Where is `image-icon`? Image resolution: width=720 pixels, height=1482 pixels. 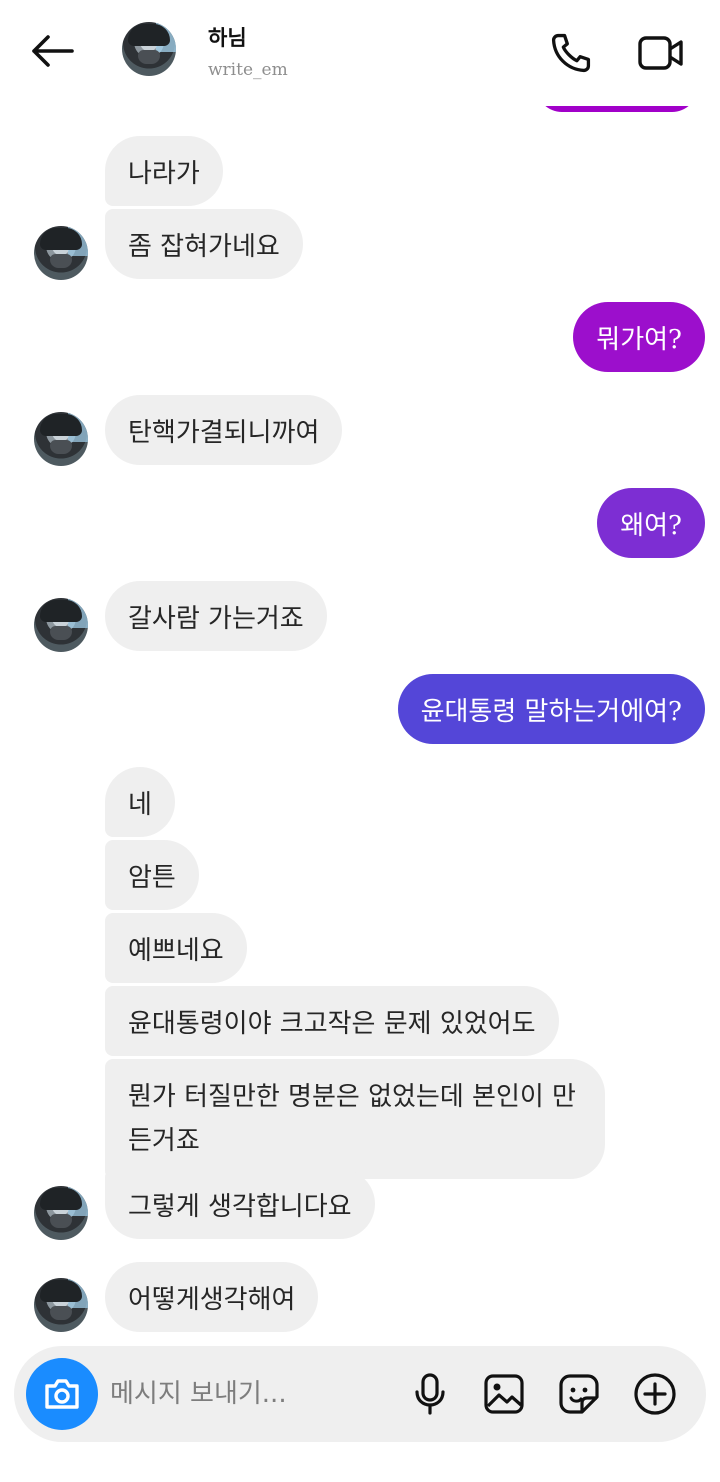
image-icon is located at coordinates (504, 1394).